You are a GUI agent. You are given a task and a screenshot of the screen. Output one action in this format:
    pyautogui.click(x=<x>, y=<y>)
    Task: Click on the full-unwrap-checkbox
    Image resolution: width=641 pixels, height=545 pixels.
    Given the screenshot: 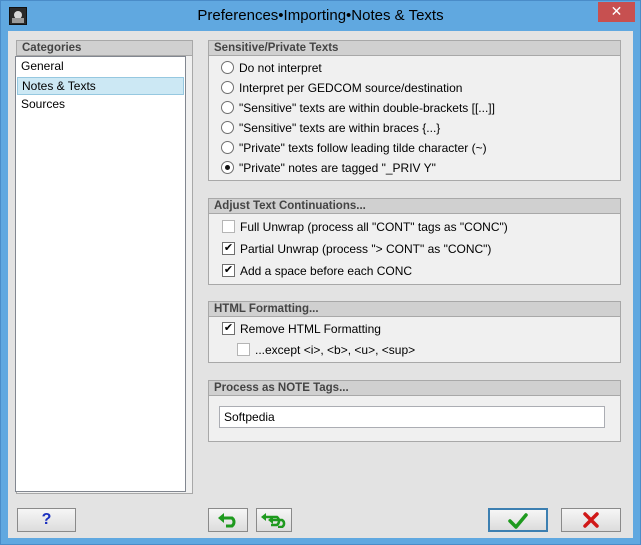 What is the action you would take?
    pyautogui.click(x=228, y=226)
    